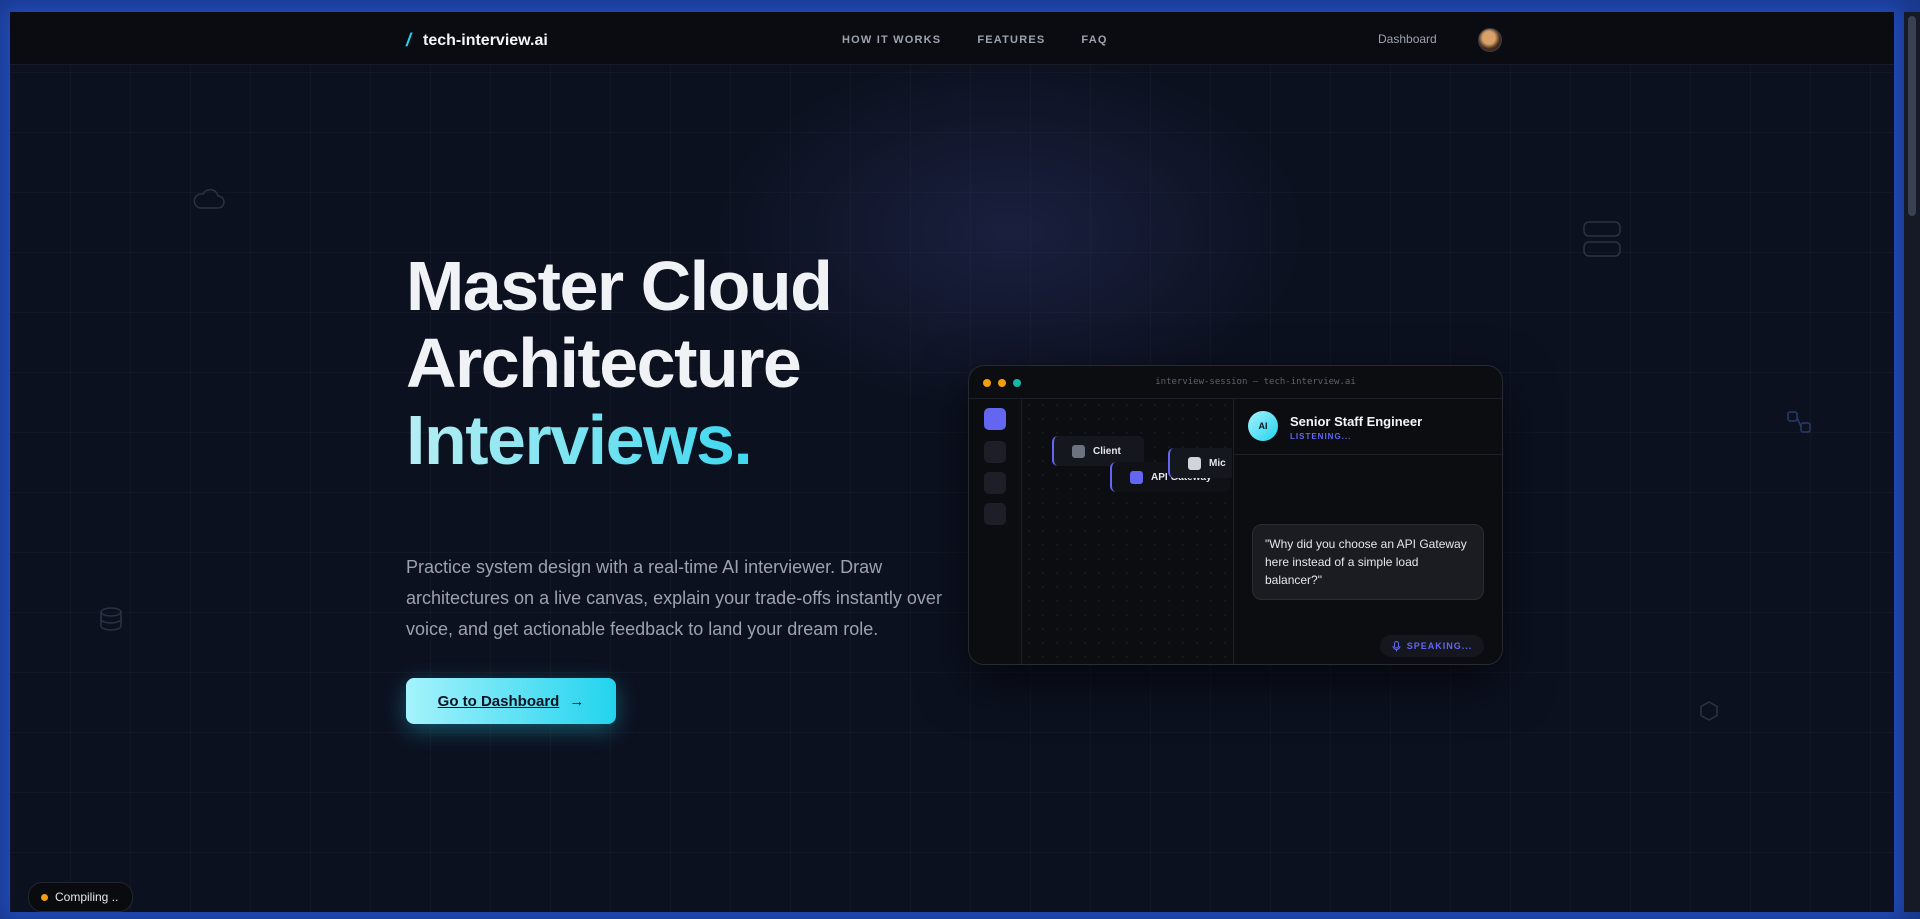 The height and width of the screenshot is (919, 1920). I want to click on compiling-status: Compiling .., so click(81, 897).